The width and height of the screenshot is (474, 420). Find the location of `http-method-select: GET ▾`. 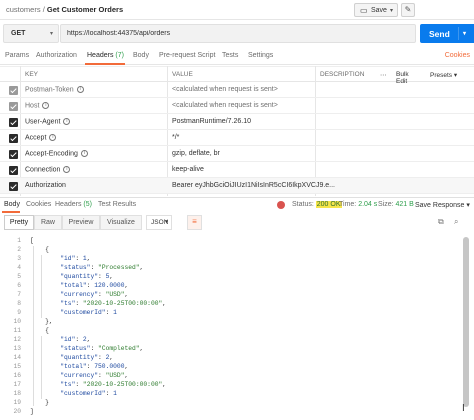

http-method-select: GET ▾ is located at coordinates (31, 33).